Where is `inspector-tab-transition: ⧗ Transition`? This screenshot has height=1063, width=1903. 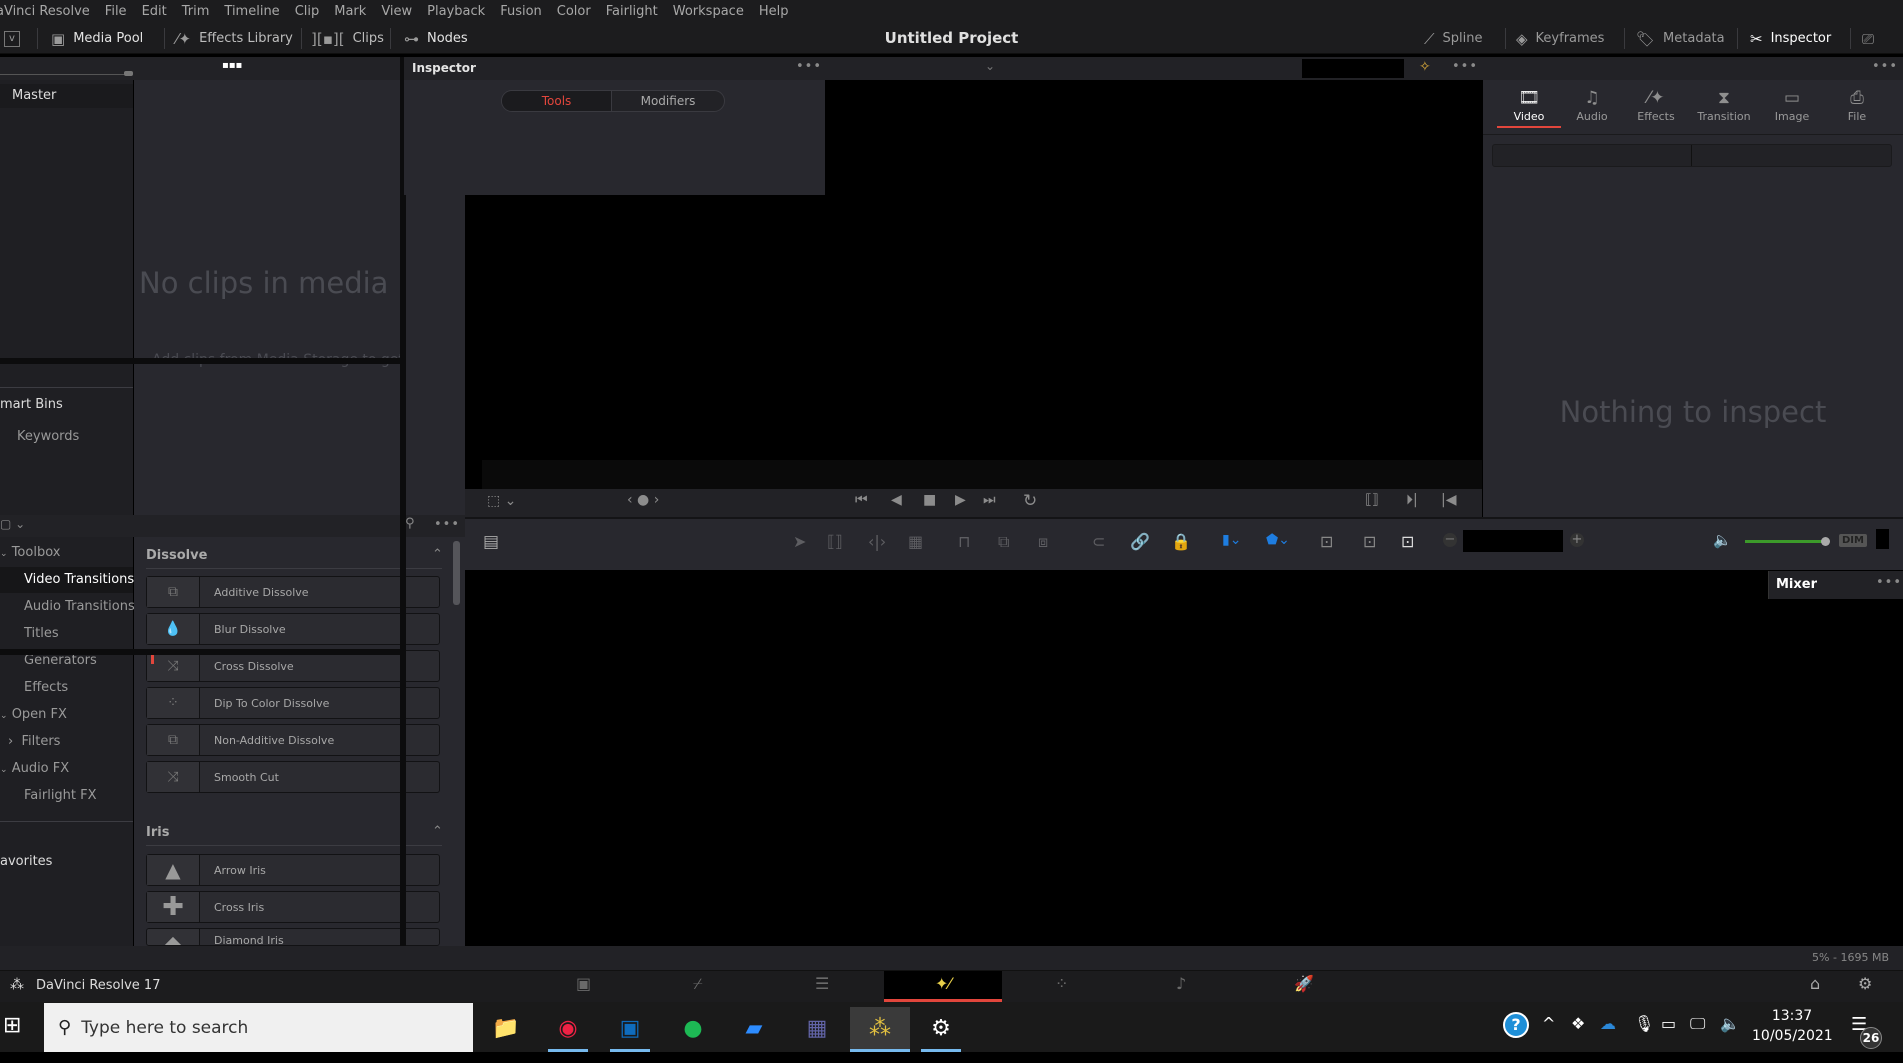 inspector-tab-transition: ⧗ Transition is located at coordinates (1724, 105).